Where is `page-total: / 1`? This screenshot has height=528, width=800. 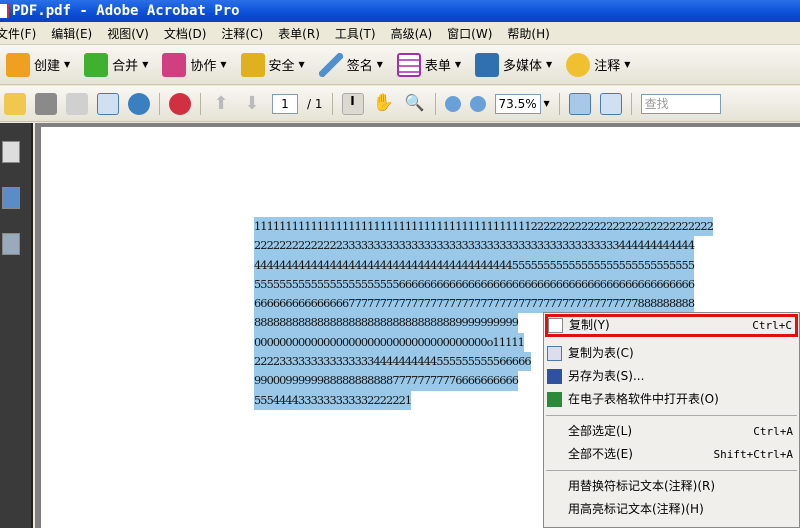 page-total: / 1 is located at coordinates (315, 103).